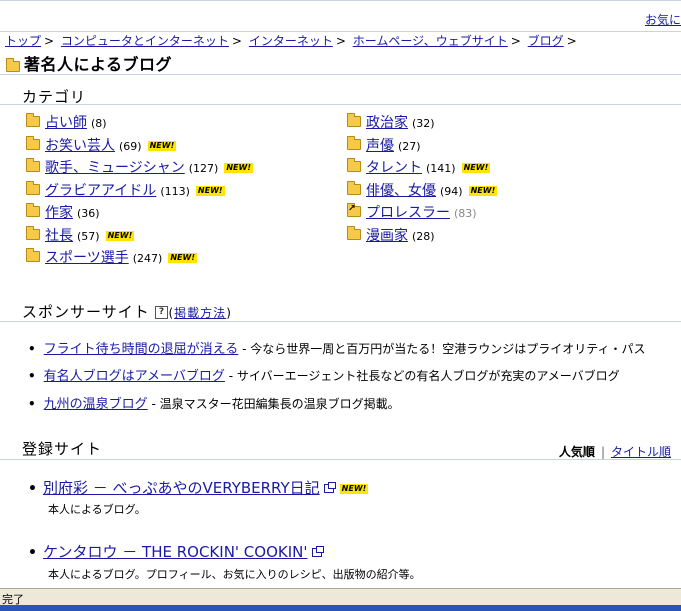 The image size is (681, 611). What do you see at coordinates (340, 104) in the screenshot?
I see `categories-divider` at bounding box center [340, 104].